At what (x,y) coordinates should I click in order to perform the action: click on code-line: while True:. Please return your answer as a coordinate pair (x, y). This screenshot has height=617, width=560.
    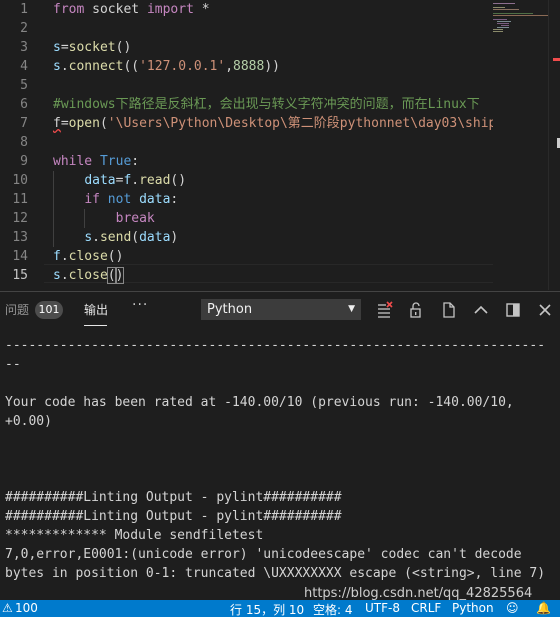
    Looking at the image, I should click on (96, 161).